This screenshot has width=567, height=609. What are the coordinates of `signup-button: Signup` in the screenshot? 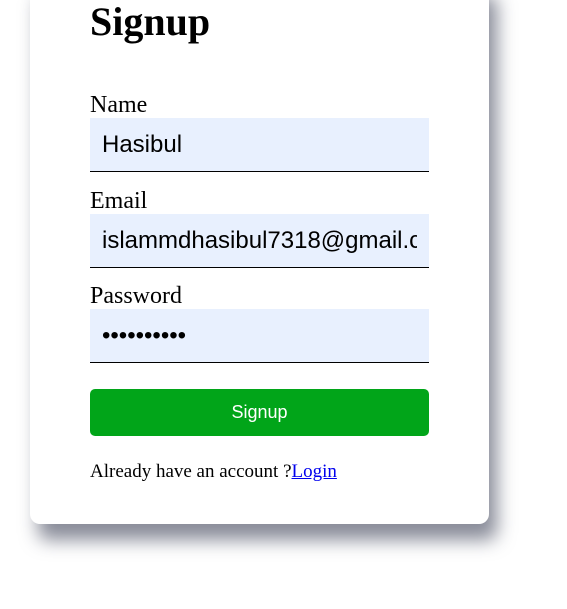 It's located at (259, 412).